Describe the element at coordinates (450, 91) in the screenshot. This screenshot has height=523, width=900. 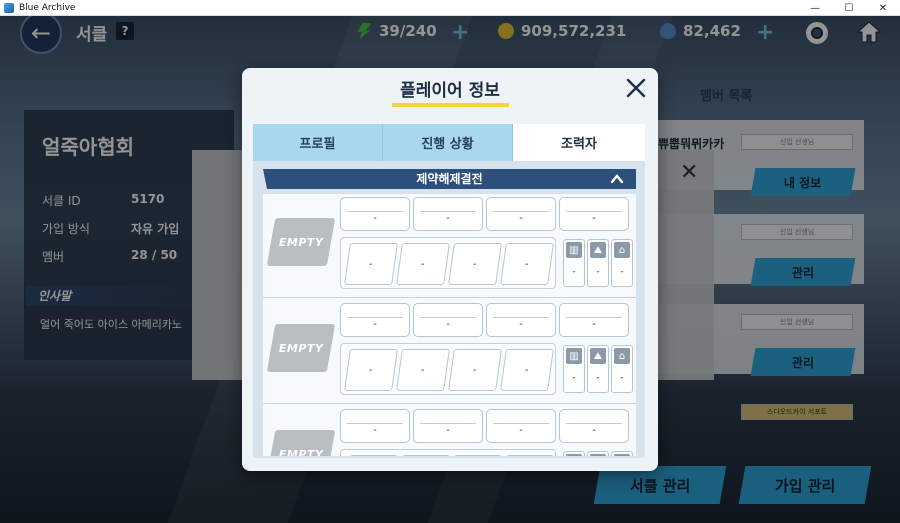
I see `modal-title: 플레이어 정보` at that location.